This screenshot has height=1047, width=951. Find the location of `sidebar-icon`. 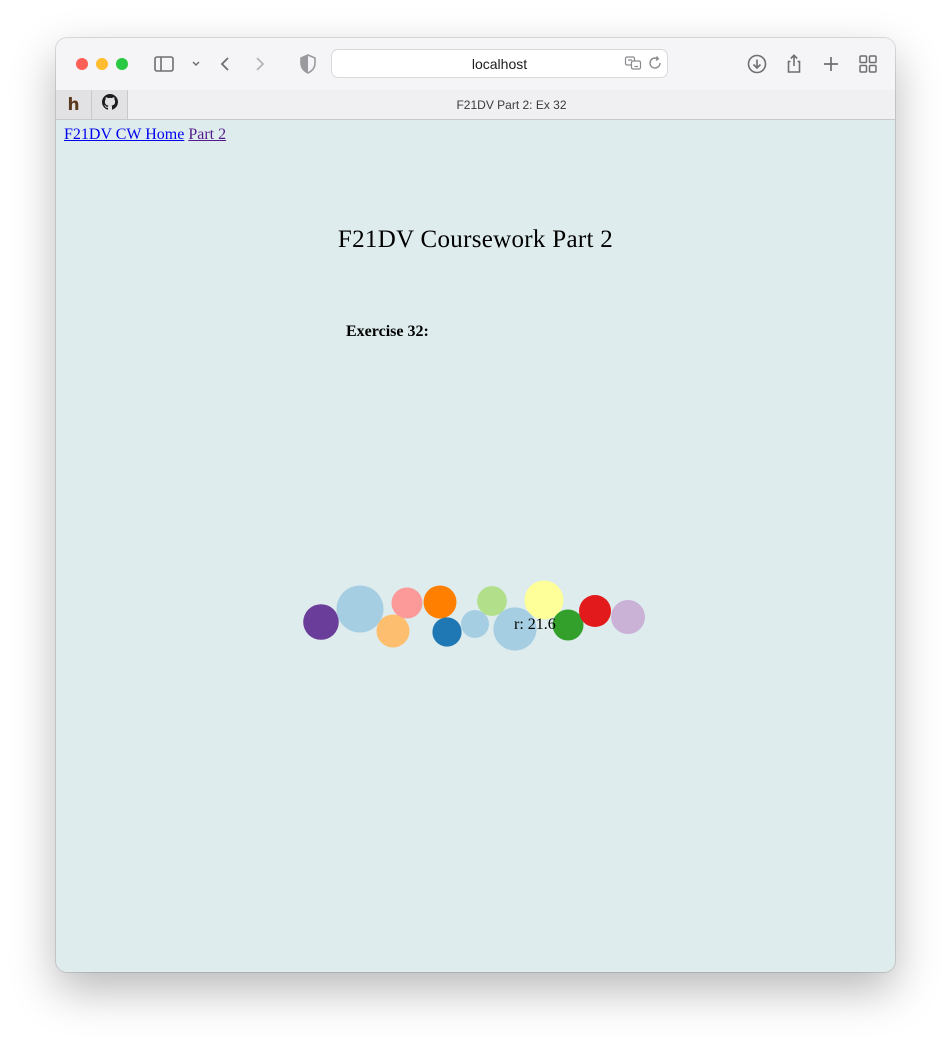

sidebar-icon is located at coordinates (164, 64).